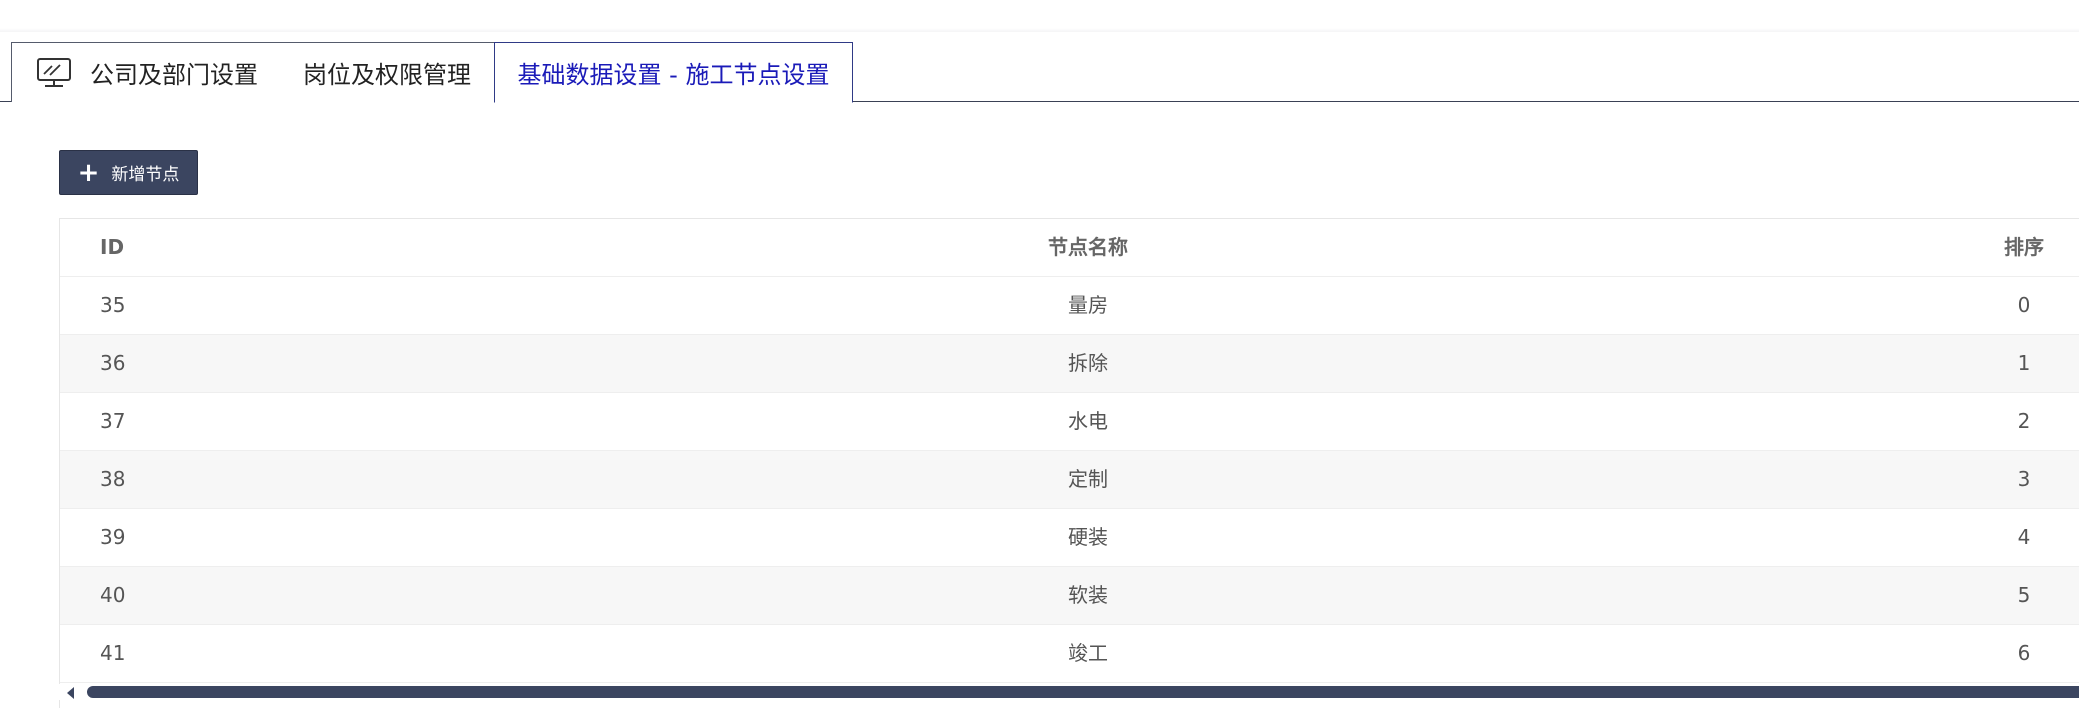  I want to click on plus-icon: +, so click(88, 172).